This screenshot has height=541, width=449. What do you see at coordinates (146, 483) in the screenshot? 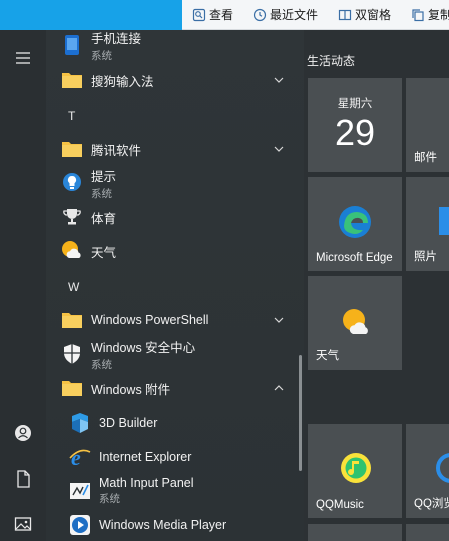
I see `app-name: Math Input Panel` at bounding box center [146, 483].